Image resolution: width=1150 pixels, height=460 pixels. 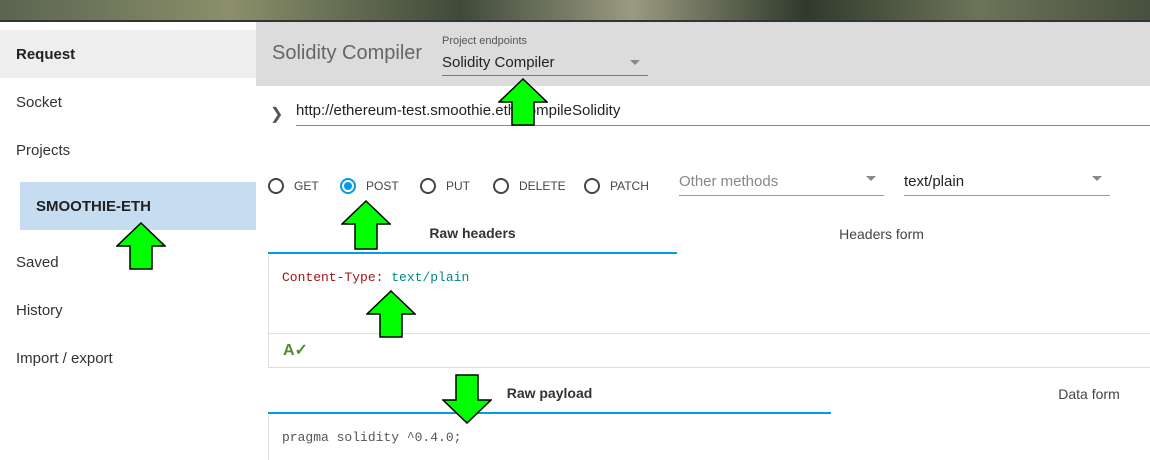 I want to click on radio-checked-icon, so click(x=348, y=186).